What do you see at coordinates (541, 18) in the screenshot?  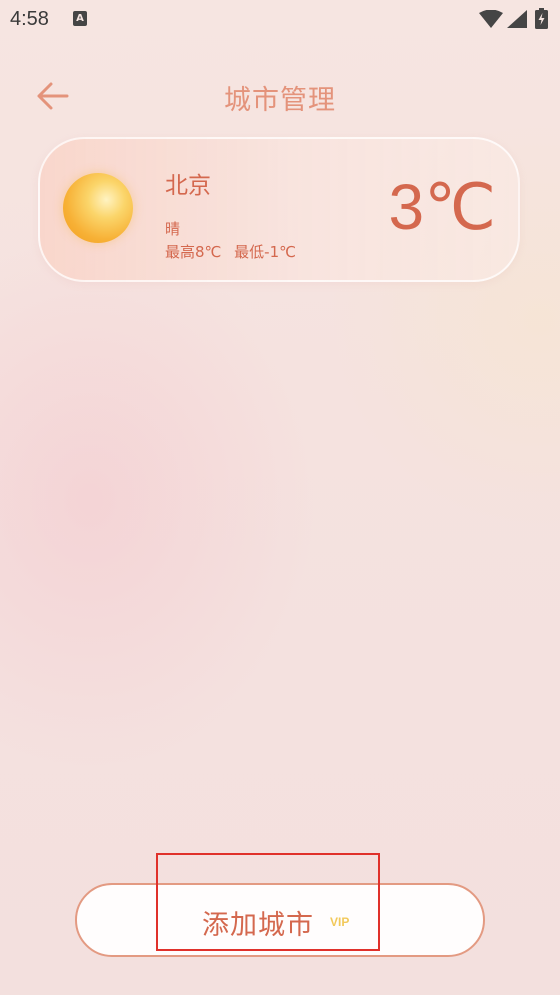 I see `battery-charging-icon` at bounding box center [541, 18].